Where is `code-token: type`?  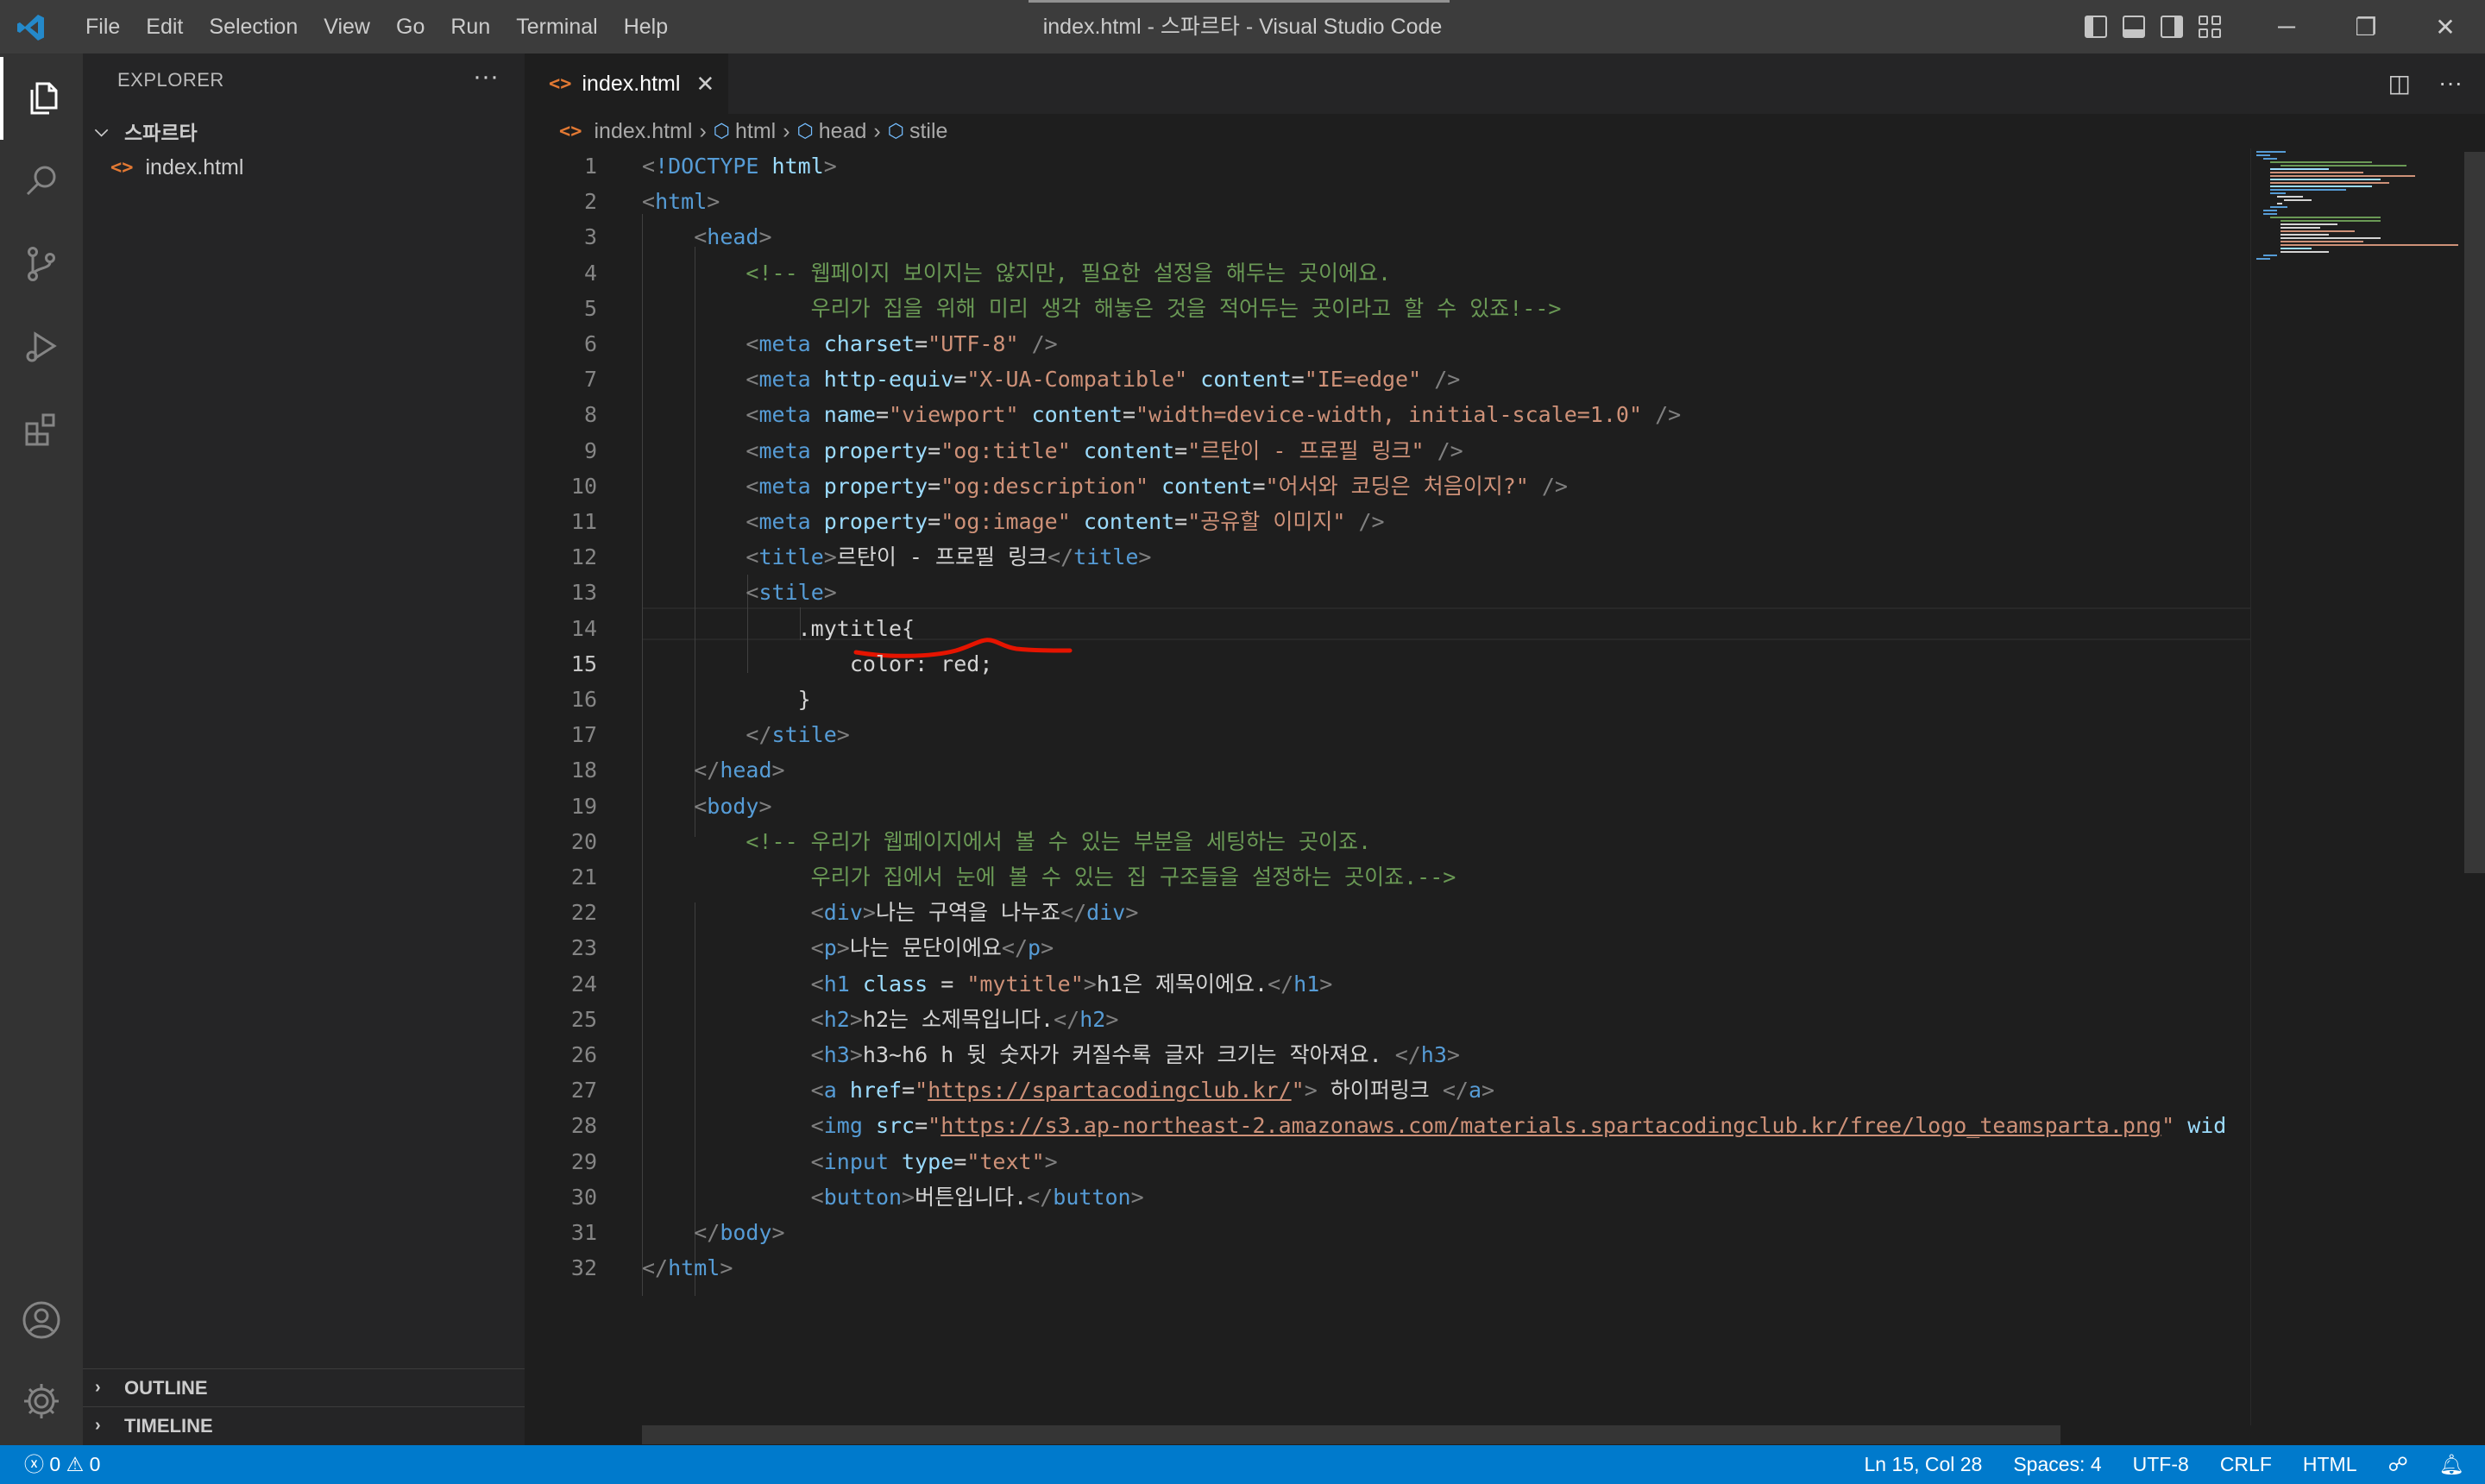 code-token: type is located at coordinates (928, 1161).